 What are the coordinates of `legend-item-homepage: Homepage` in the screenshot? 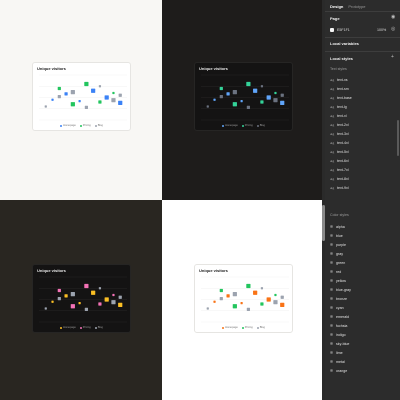 It's located at (230, 125).